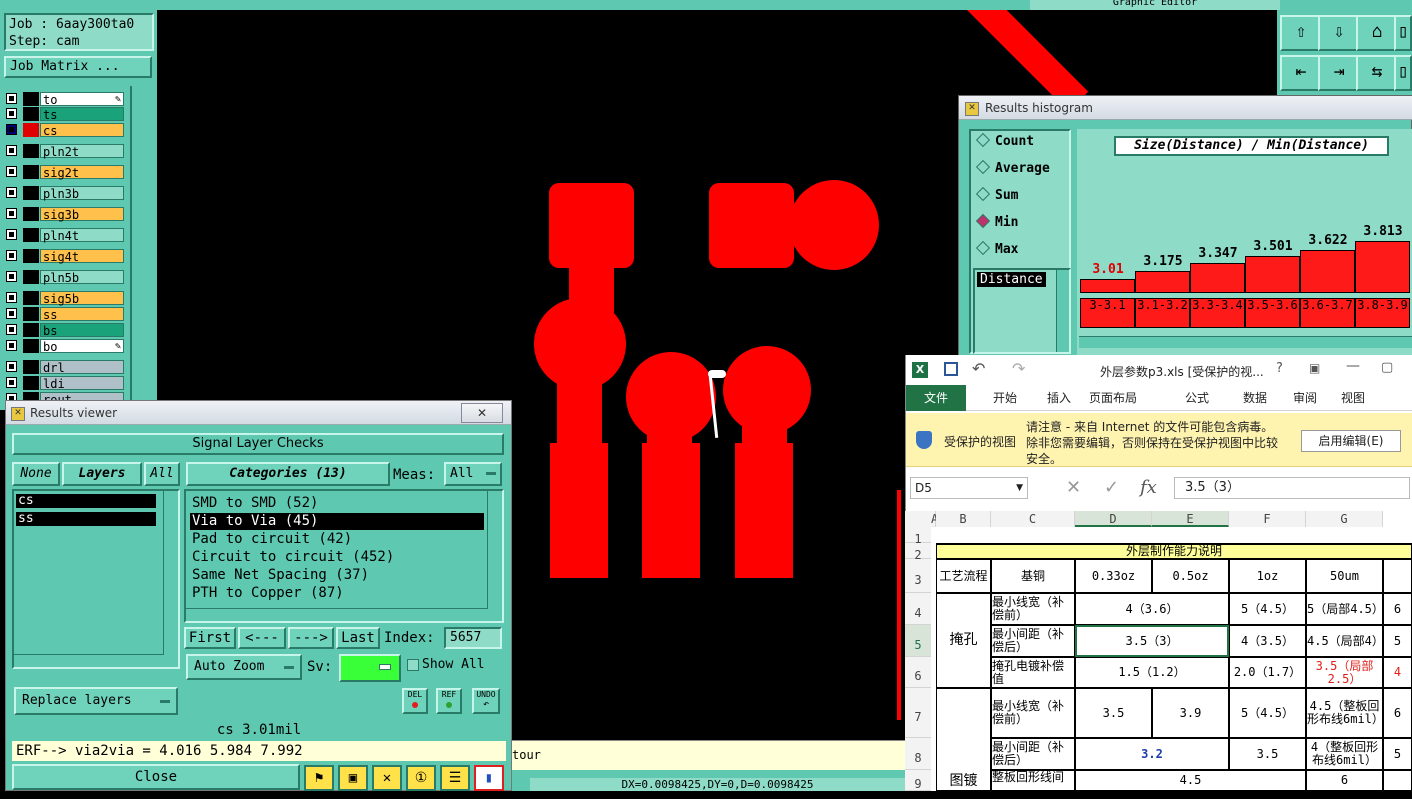 Image resolution: width=1412 pixels, height=799 pixels. I want to click on r8-d: 3.2, so click(1152, 754).